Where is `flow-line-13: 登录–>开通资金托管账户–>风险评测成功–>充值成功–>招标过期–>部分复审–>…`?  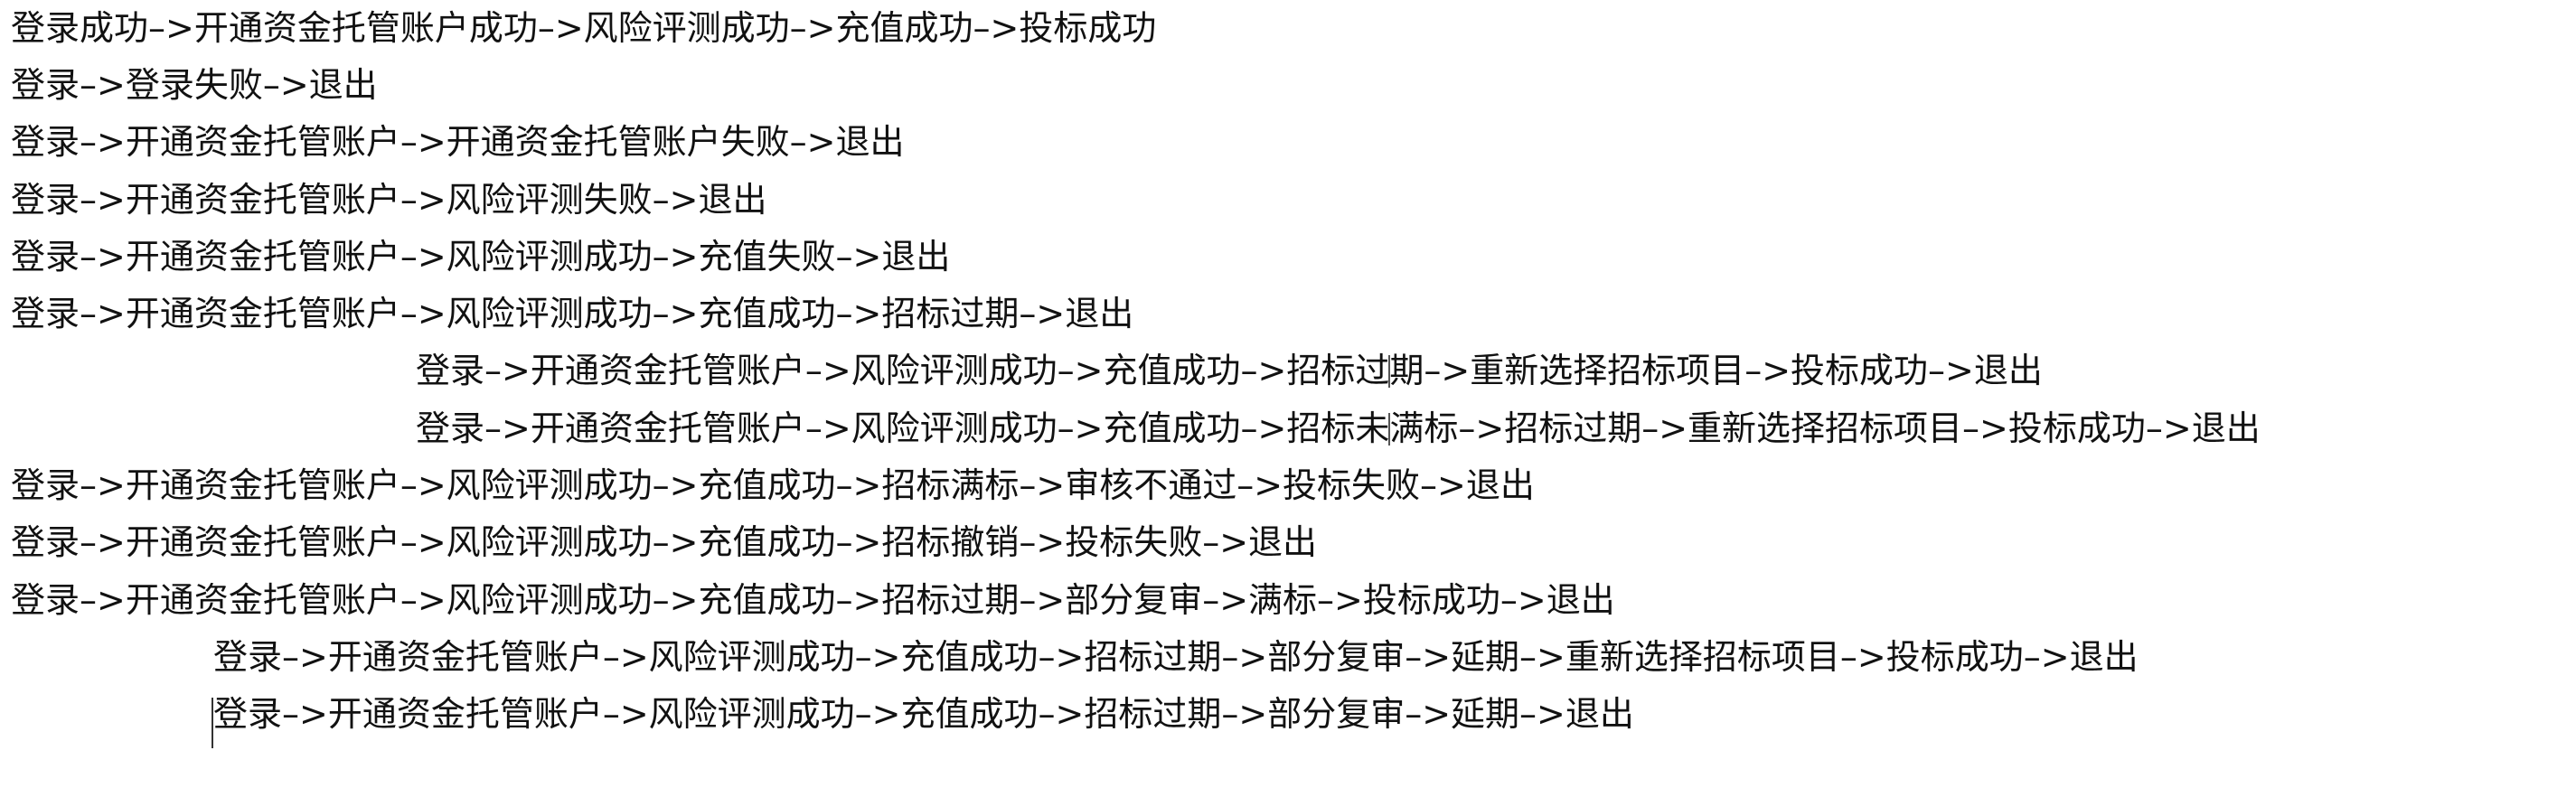 flow-line-13: 登录–>开通资金托管账户–>风险评测成功–>充值成功–>招标过期–>部分复审–>… is located at coordinates (924, 714).